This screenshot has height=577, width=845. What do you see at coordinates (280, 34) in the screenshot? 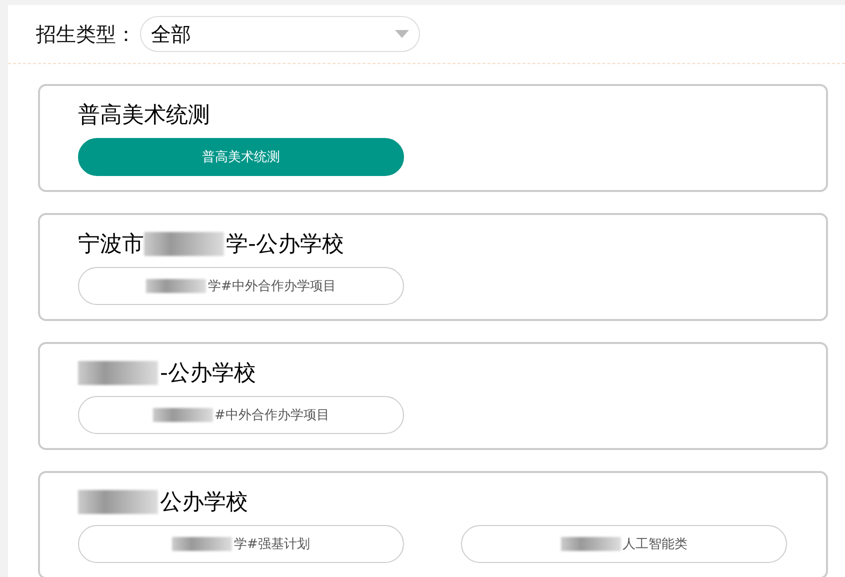
I see `type-dropdown: 全部` at bounding box center [280, 34].